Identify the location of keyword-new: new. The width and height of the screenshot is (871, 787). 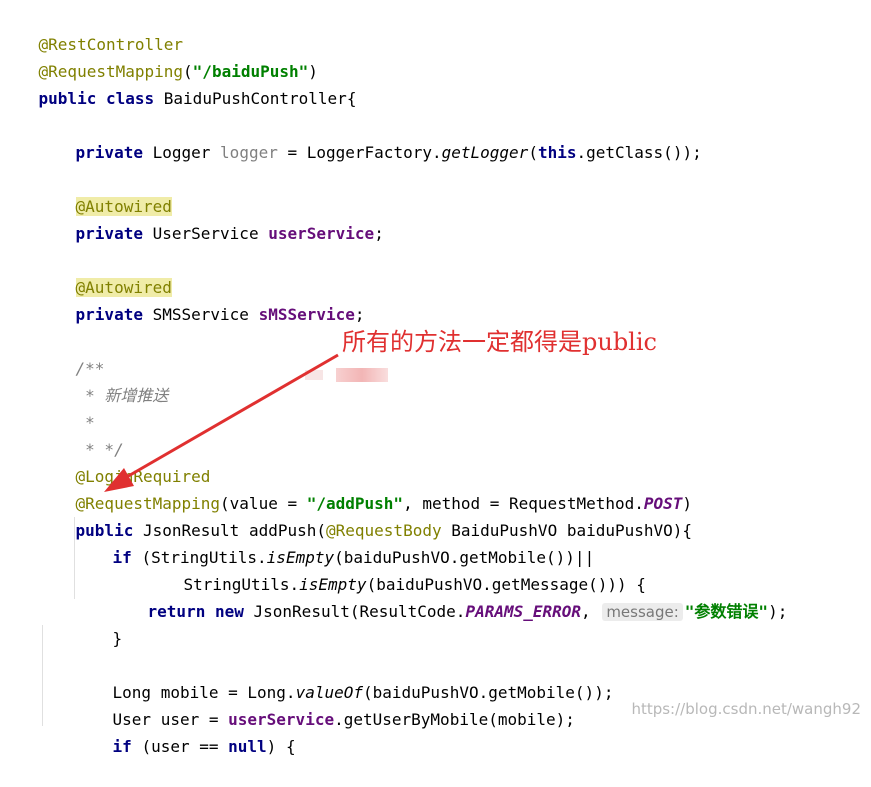
(229, 611).